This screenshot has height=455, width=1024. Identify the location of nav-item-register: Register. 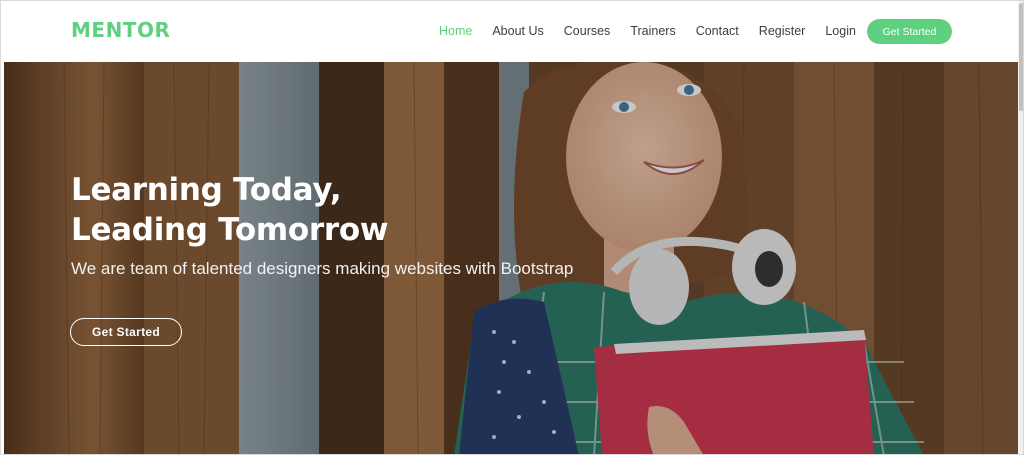
(782, 31).